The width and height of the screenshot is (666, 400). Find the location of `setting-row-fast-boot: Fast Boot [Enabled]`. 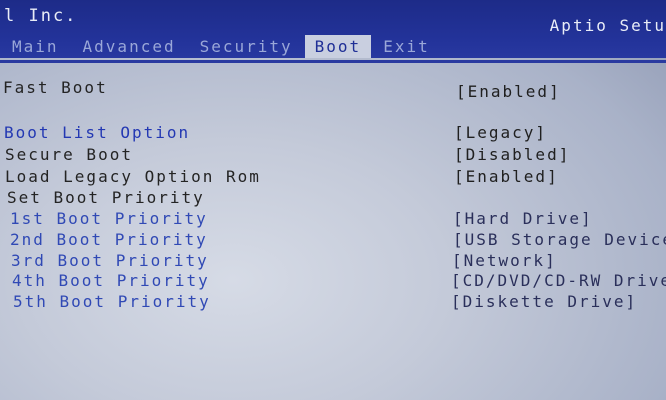

setting-row-fast-boot: Fast Boot [Enabled] is located at coordinates (333, 89).